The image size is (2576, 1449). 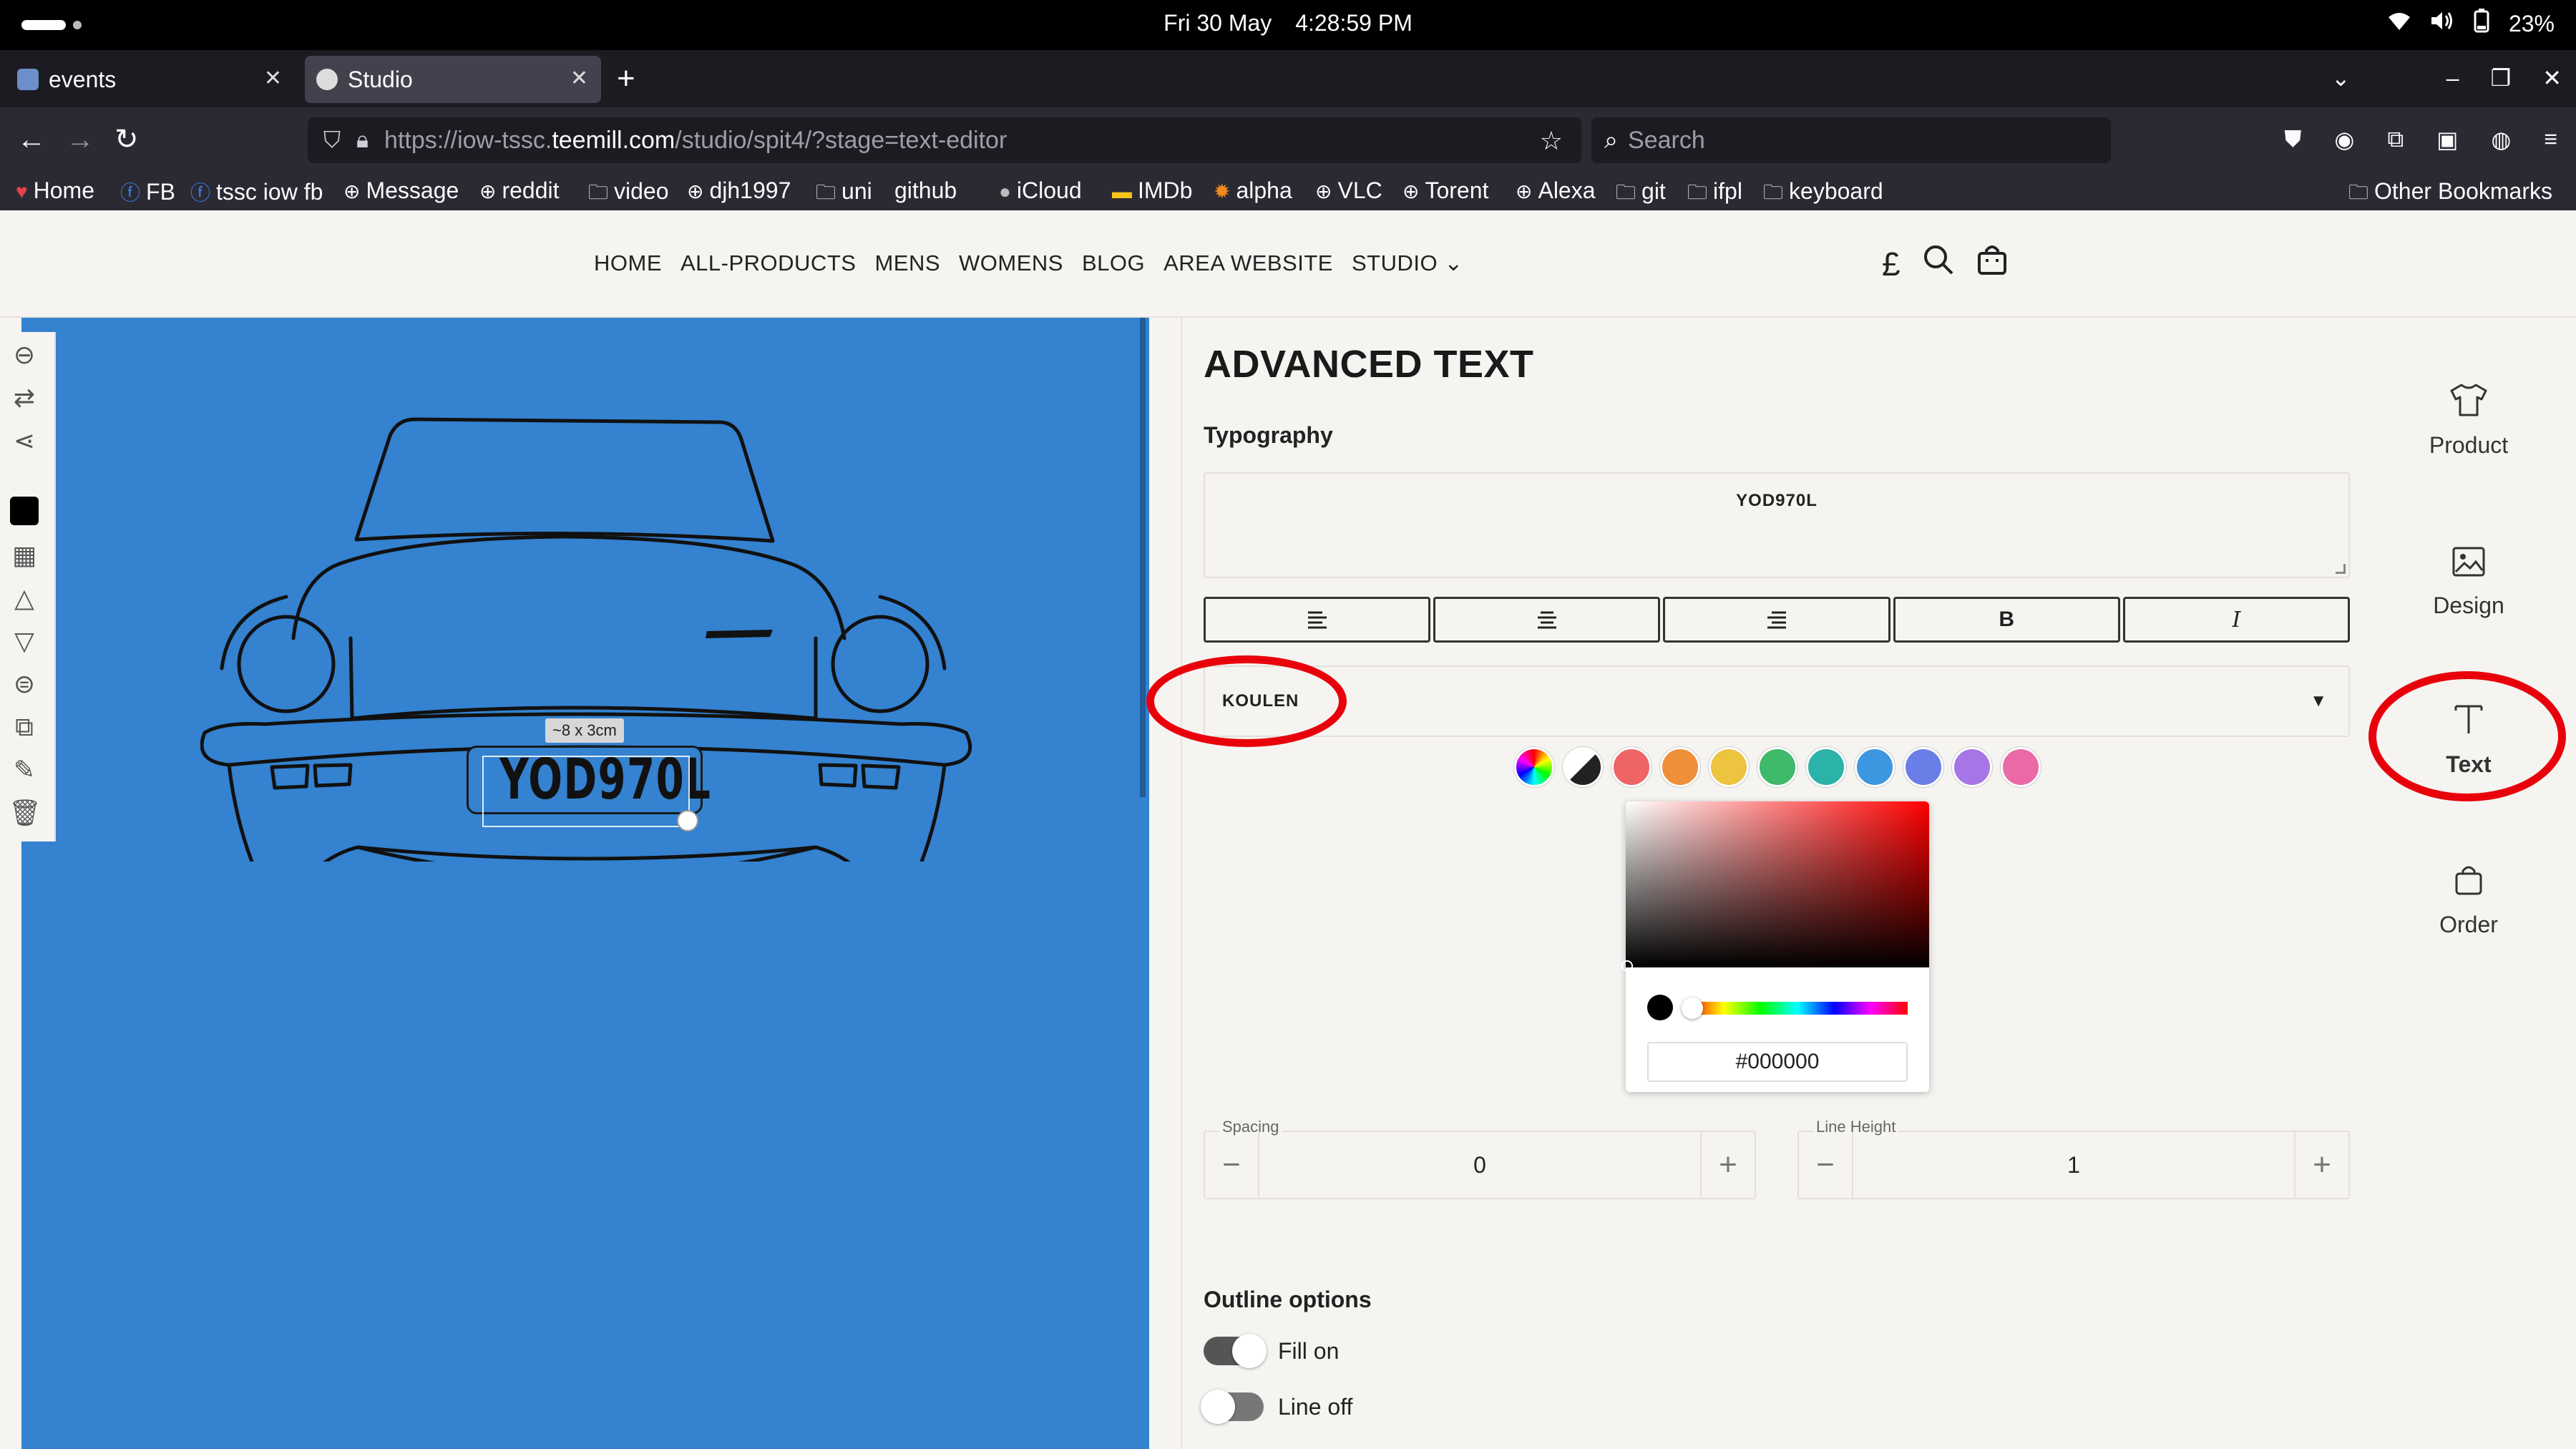 I want to click on nav-blog: BLOG, so click(x=1113, y=263).